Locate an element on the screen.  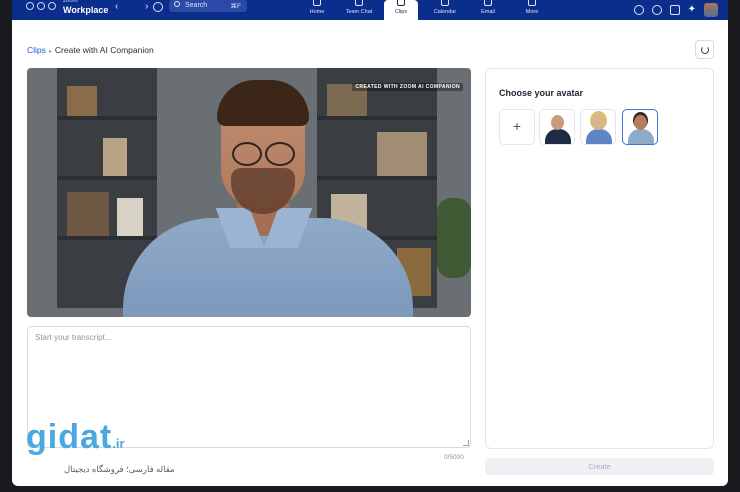
avatar-top is located at coordinates (599, 136).